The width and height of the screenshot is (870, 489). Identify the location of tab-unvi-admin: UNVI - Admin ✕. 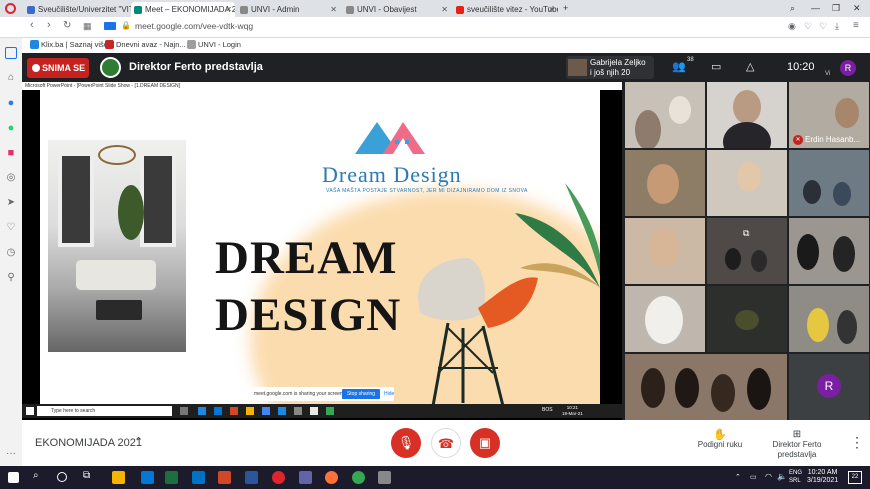
(288, 9).